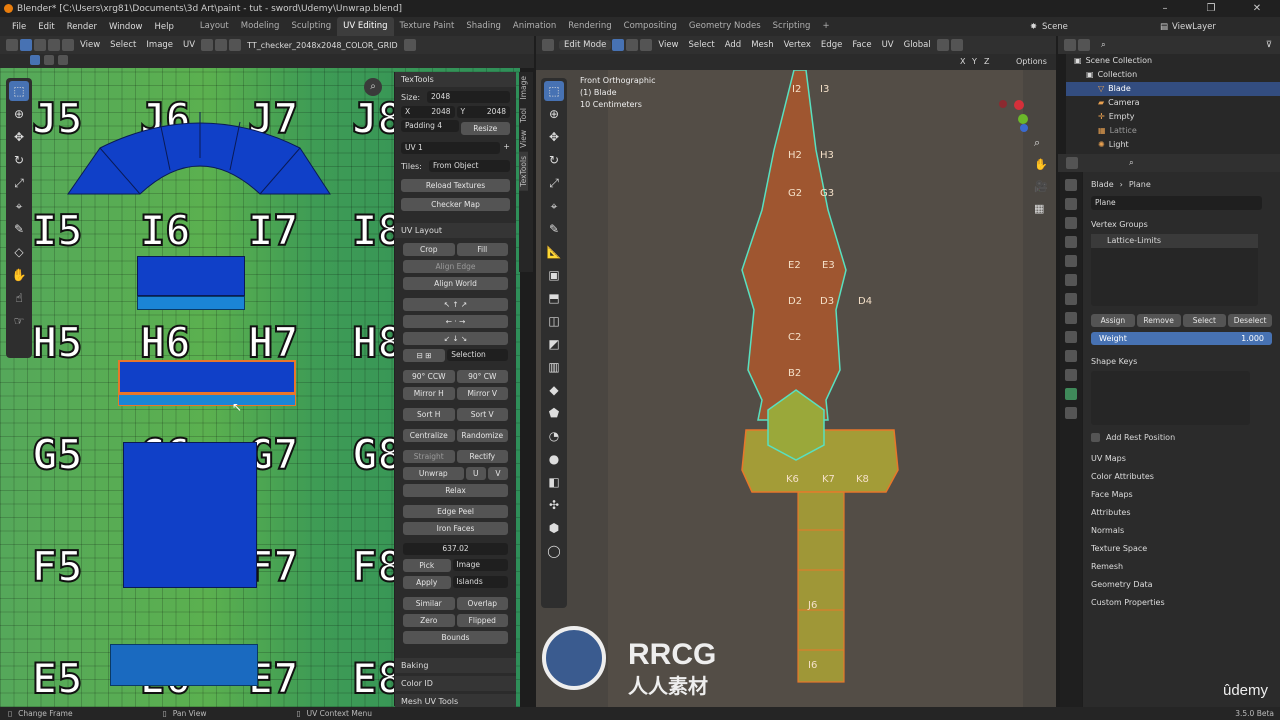  Describe the element at coordinates (1181, 225) in the screenshot. I see `vertex-groups-section: Vertex Groups` at that location.